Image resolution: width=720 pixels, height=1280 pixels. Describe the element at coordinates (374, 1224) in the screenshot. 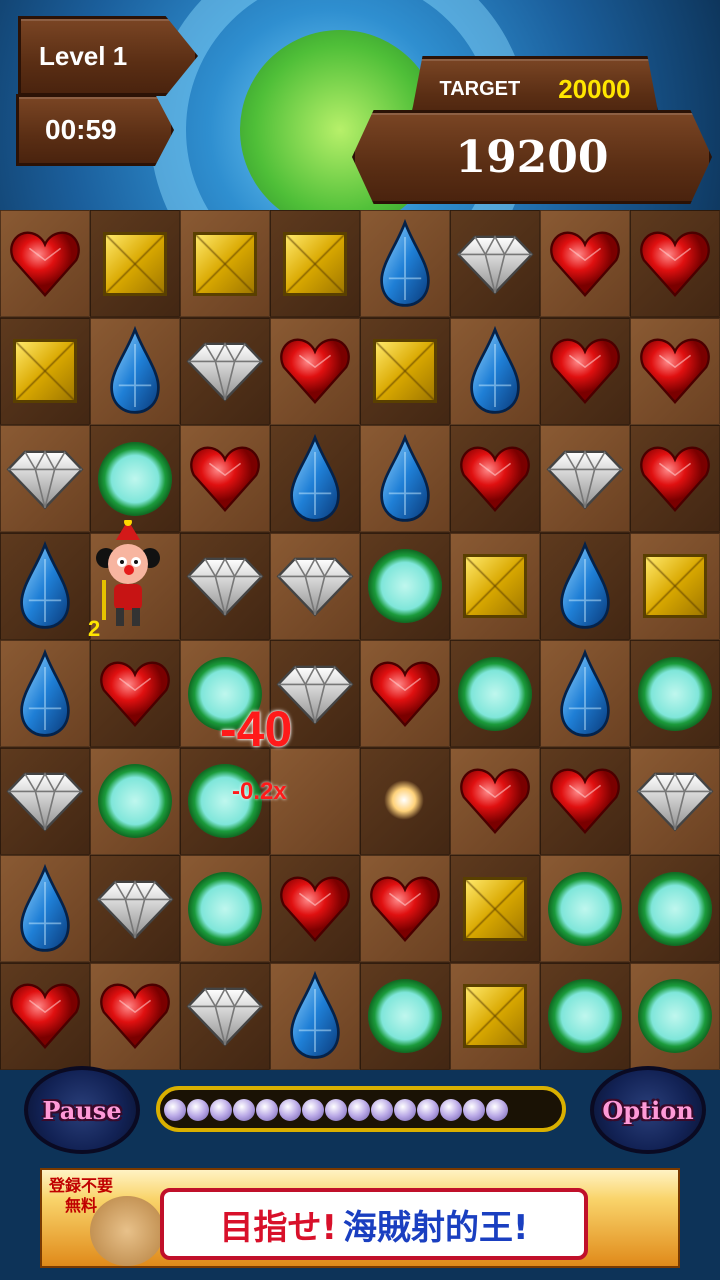

I see `ad-title: 目指せ! 海賊射的王!` at that location.